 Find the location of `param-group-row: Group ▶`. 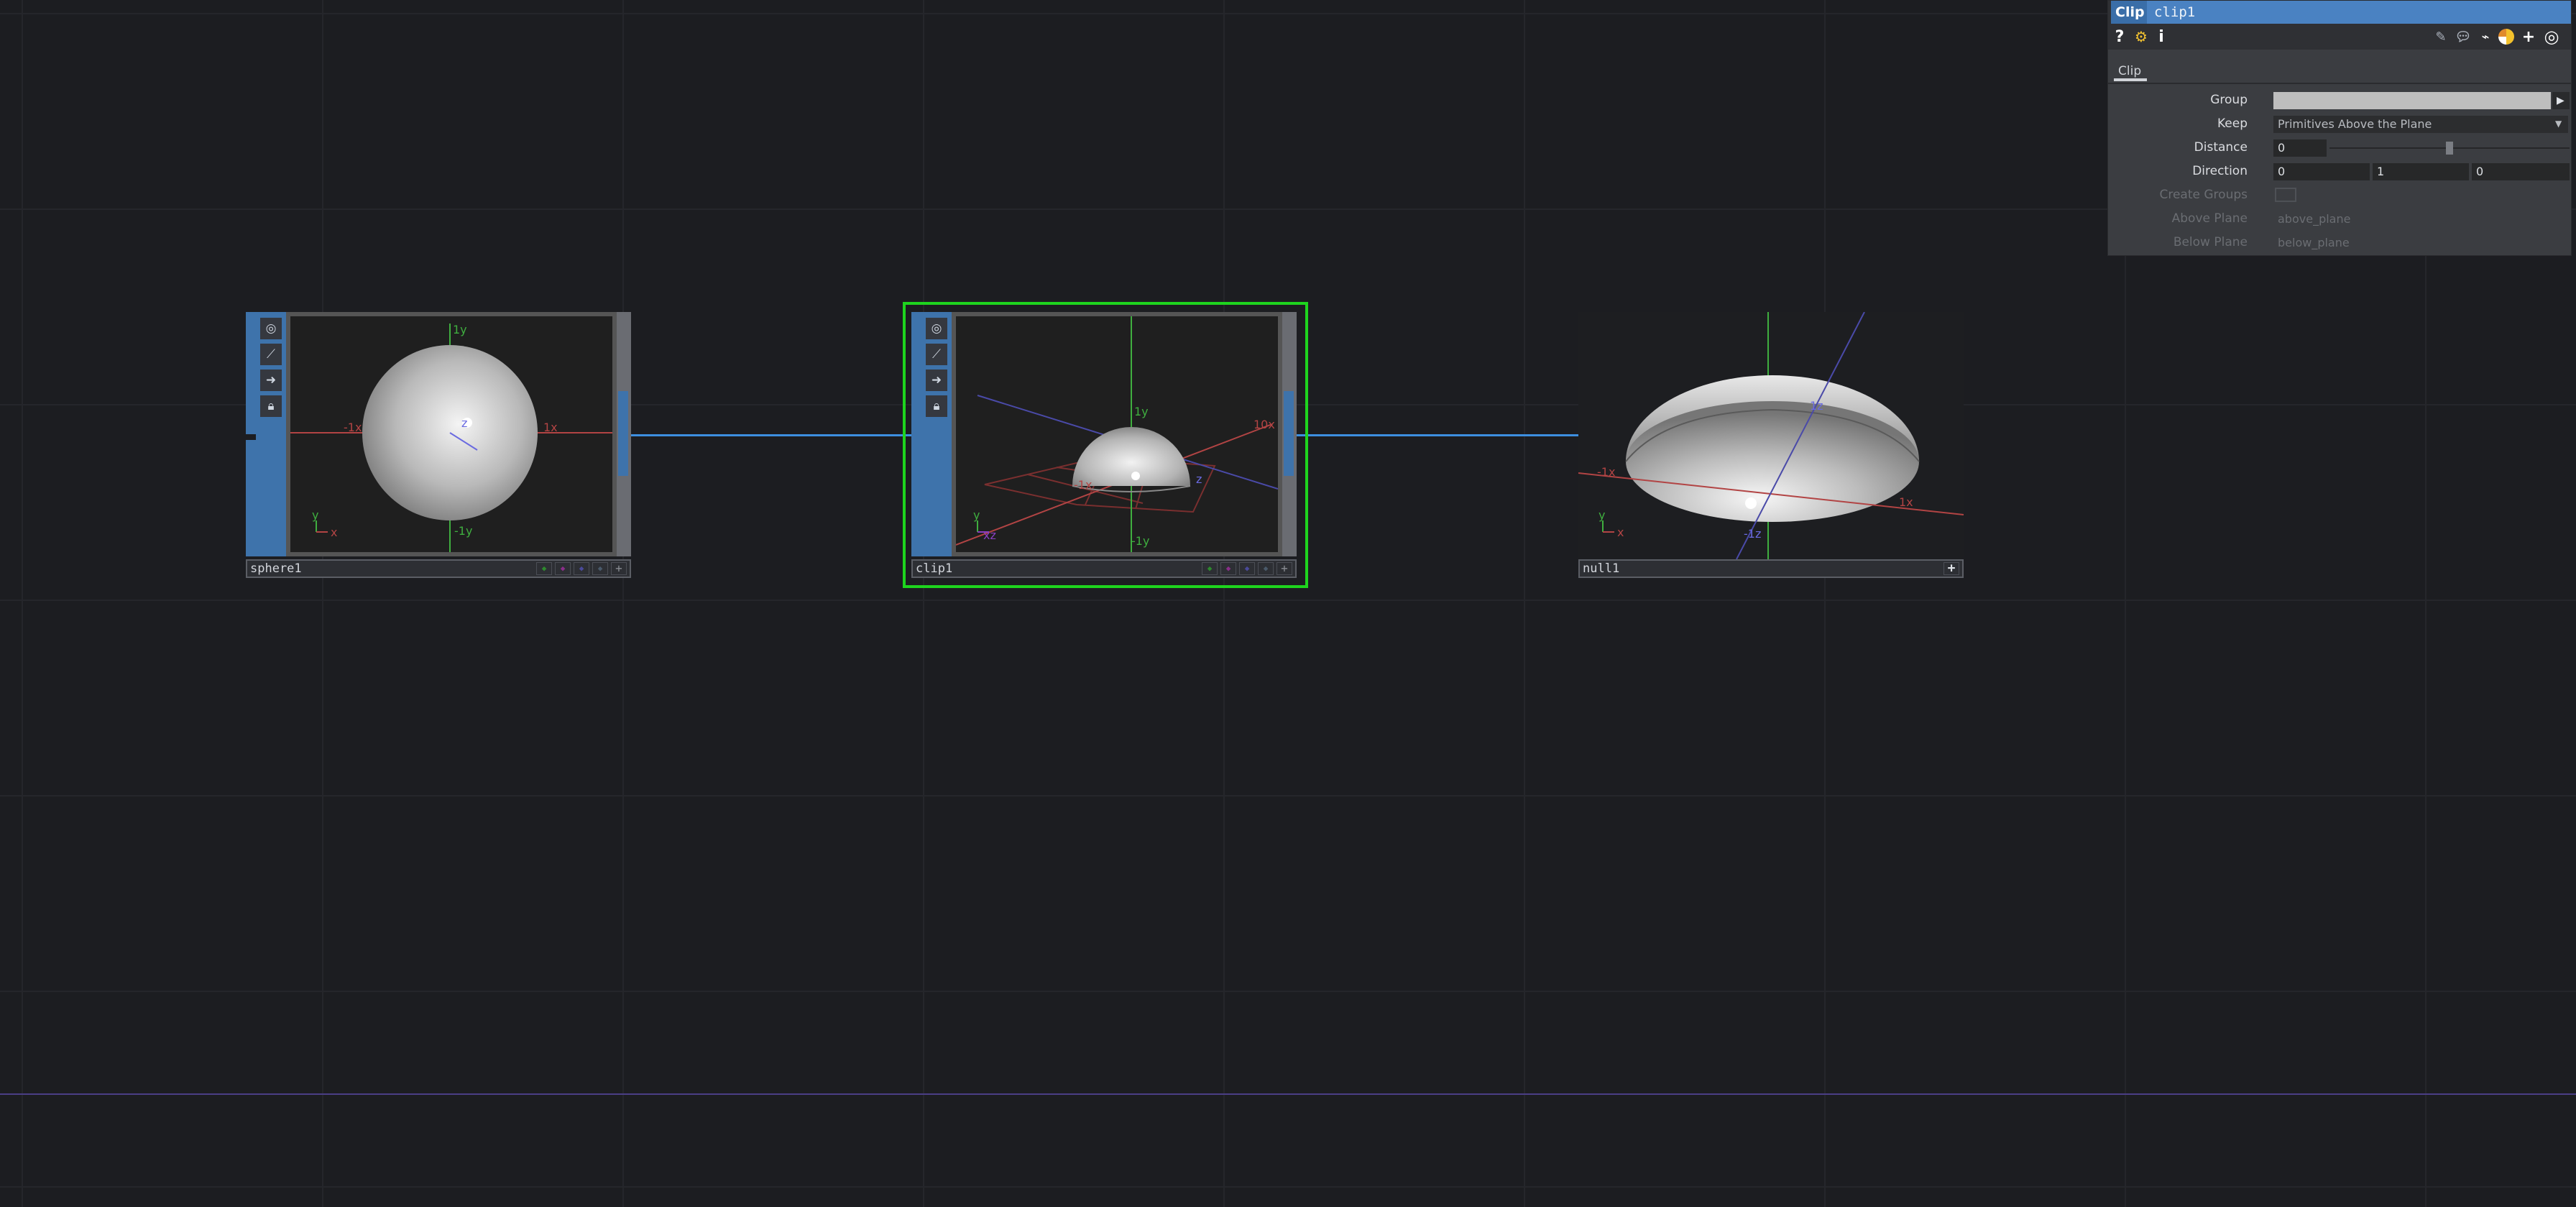

param-group-row: Group ▶ is located at coordinates (2339, 100).